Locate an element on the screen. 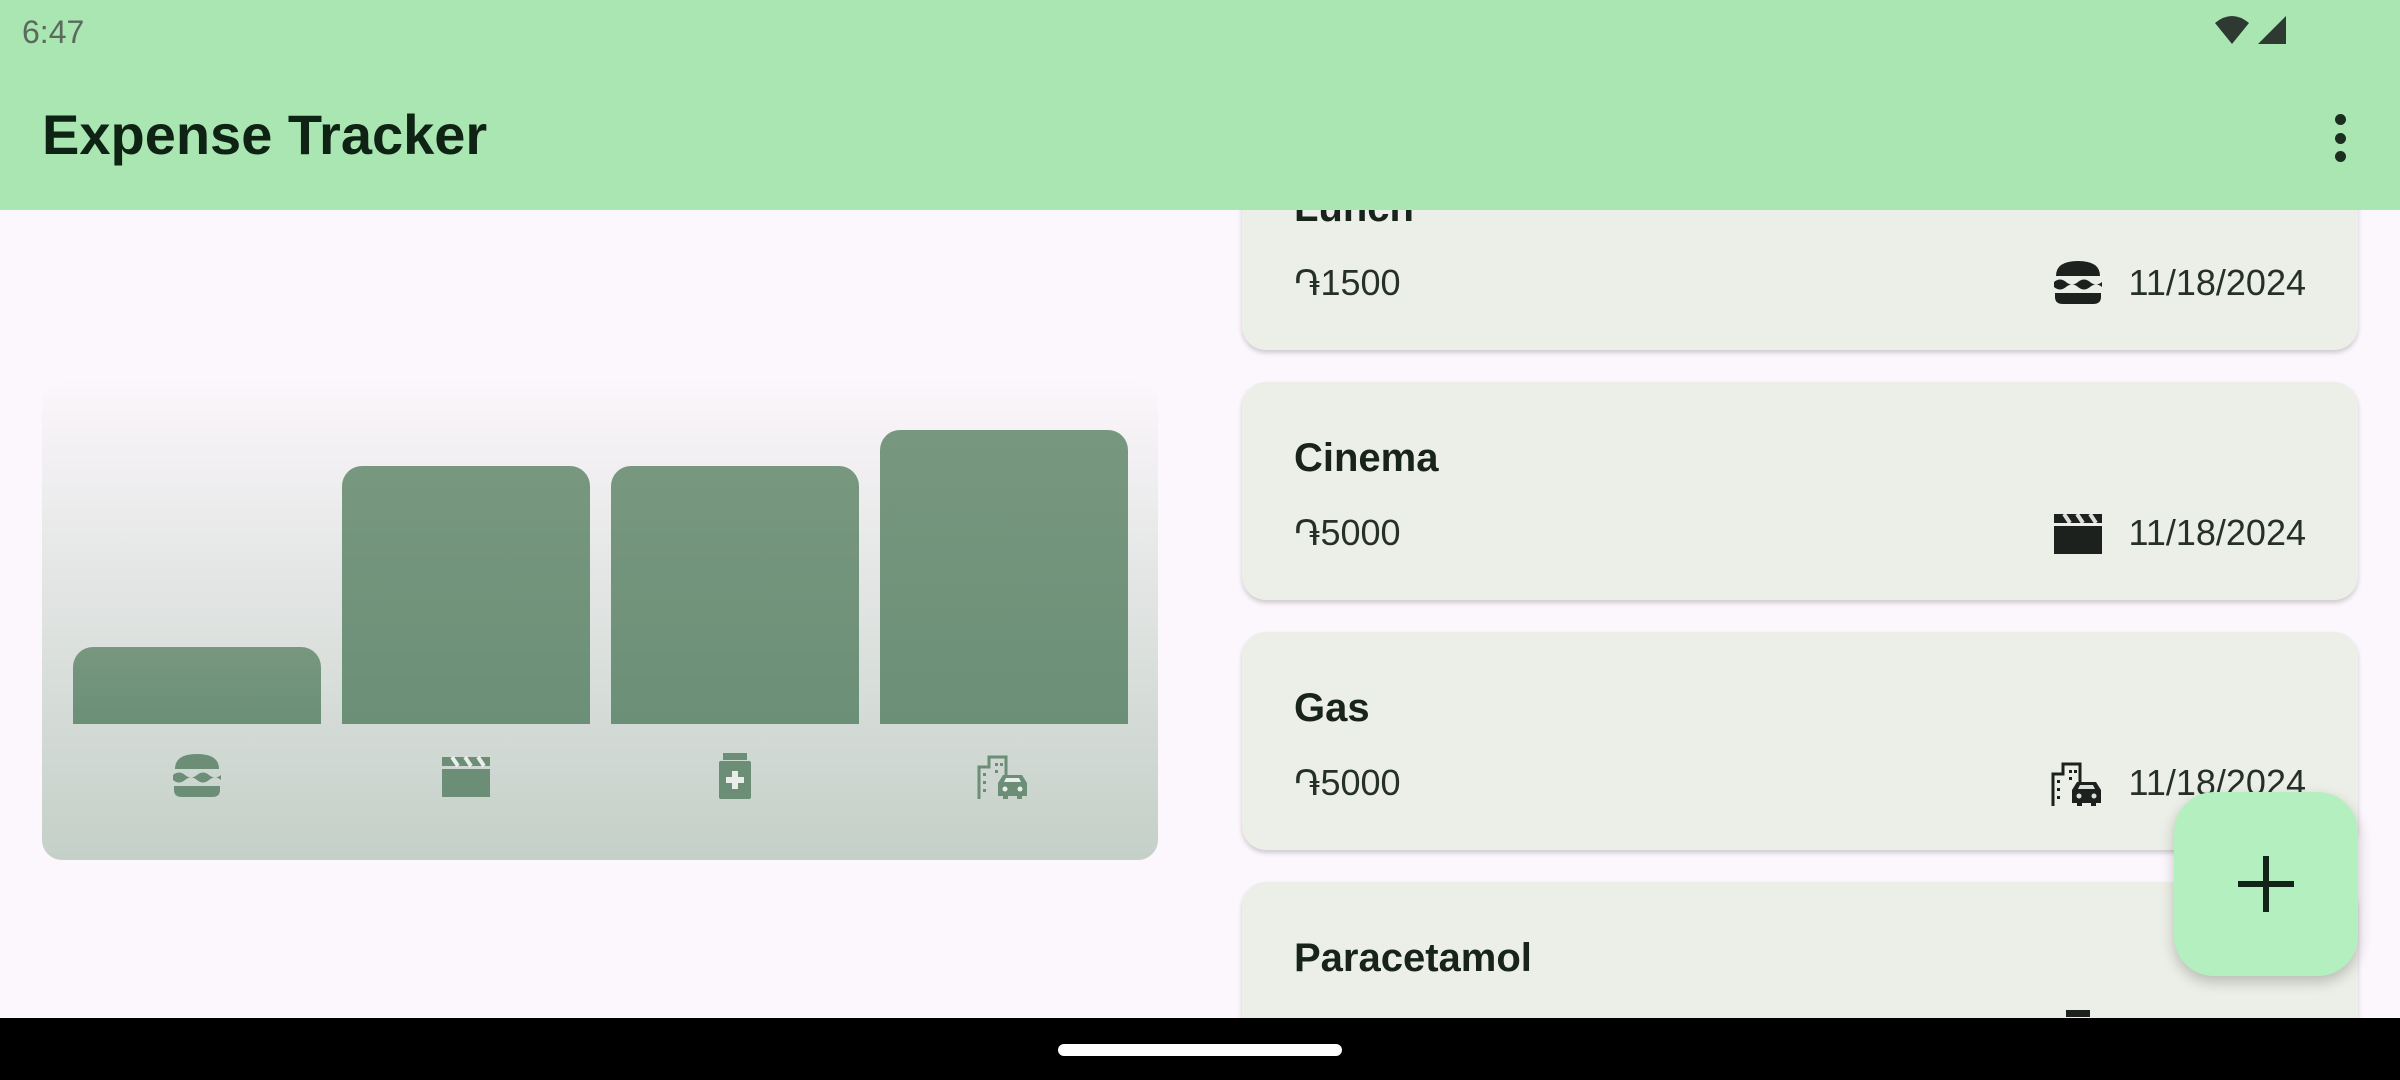  add-expense-button is located at coordinates (2266, 884).